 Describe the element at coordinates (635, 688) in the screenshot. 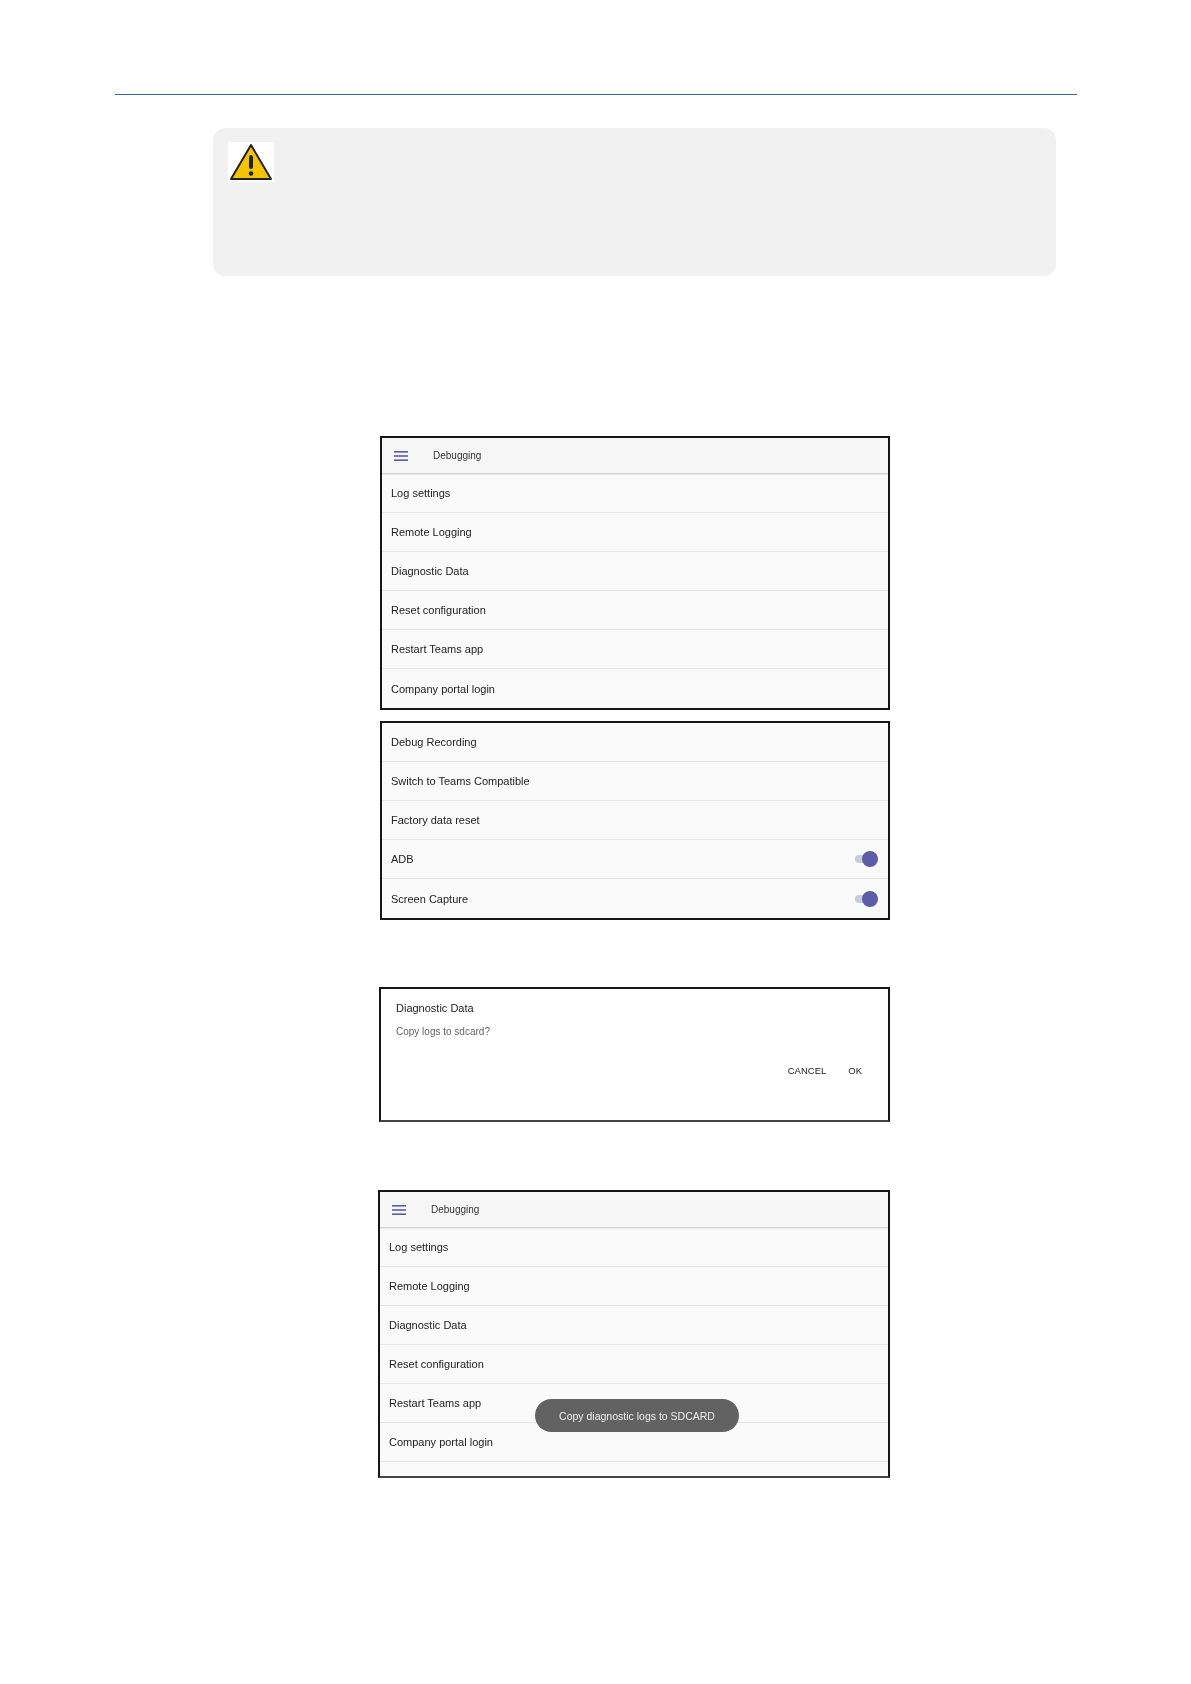

I see `settings-item: Company portal login` at that location.